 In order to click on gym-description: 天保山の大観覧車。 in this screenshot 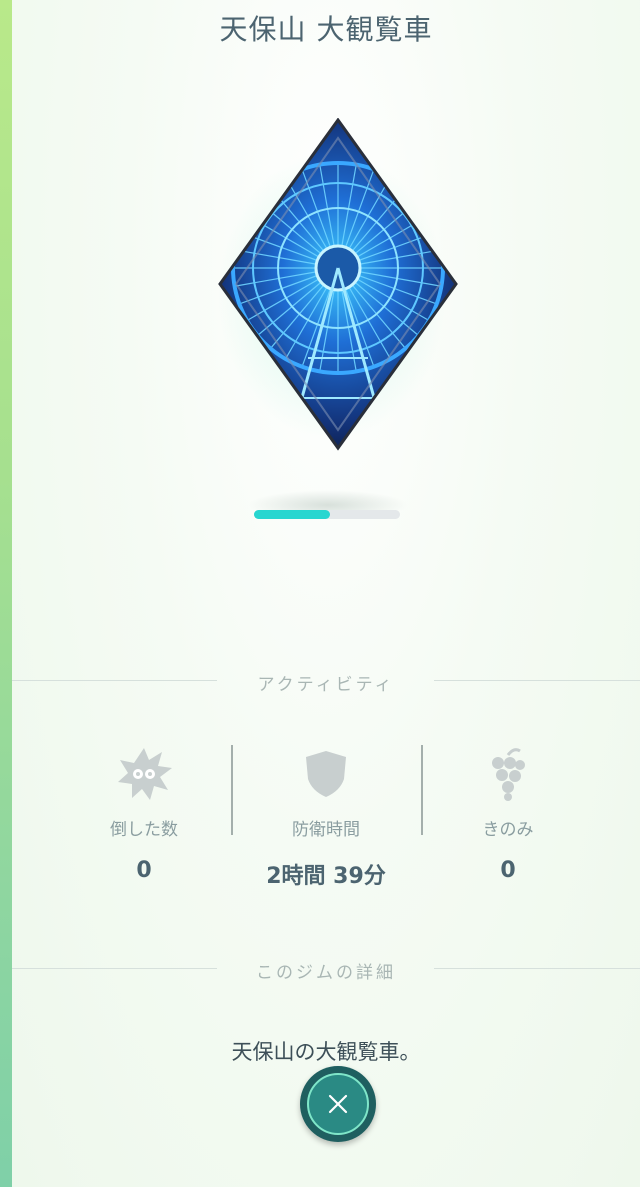, I will do `click(326, 1052)`.